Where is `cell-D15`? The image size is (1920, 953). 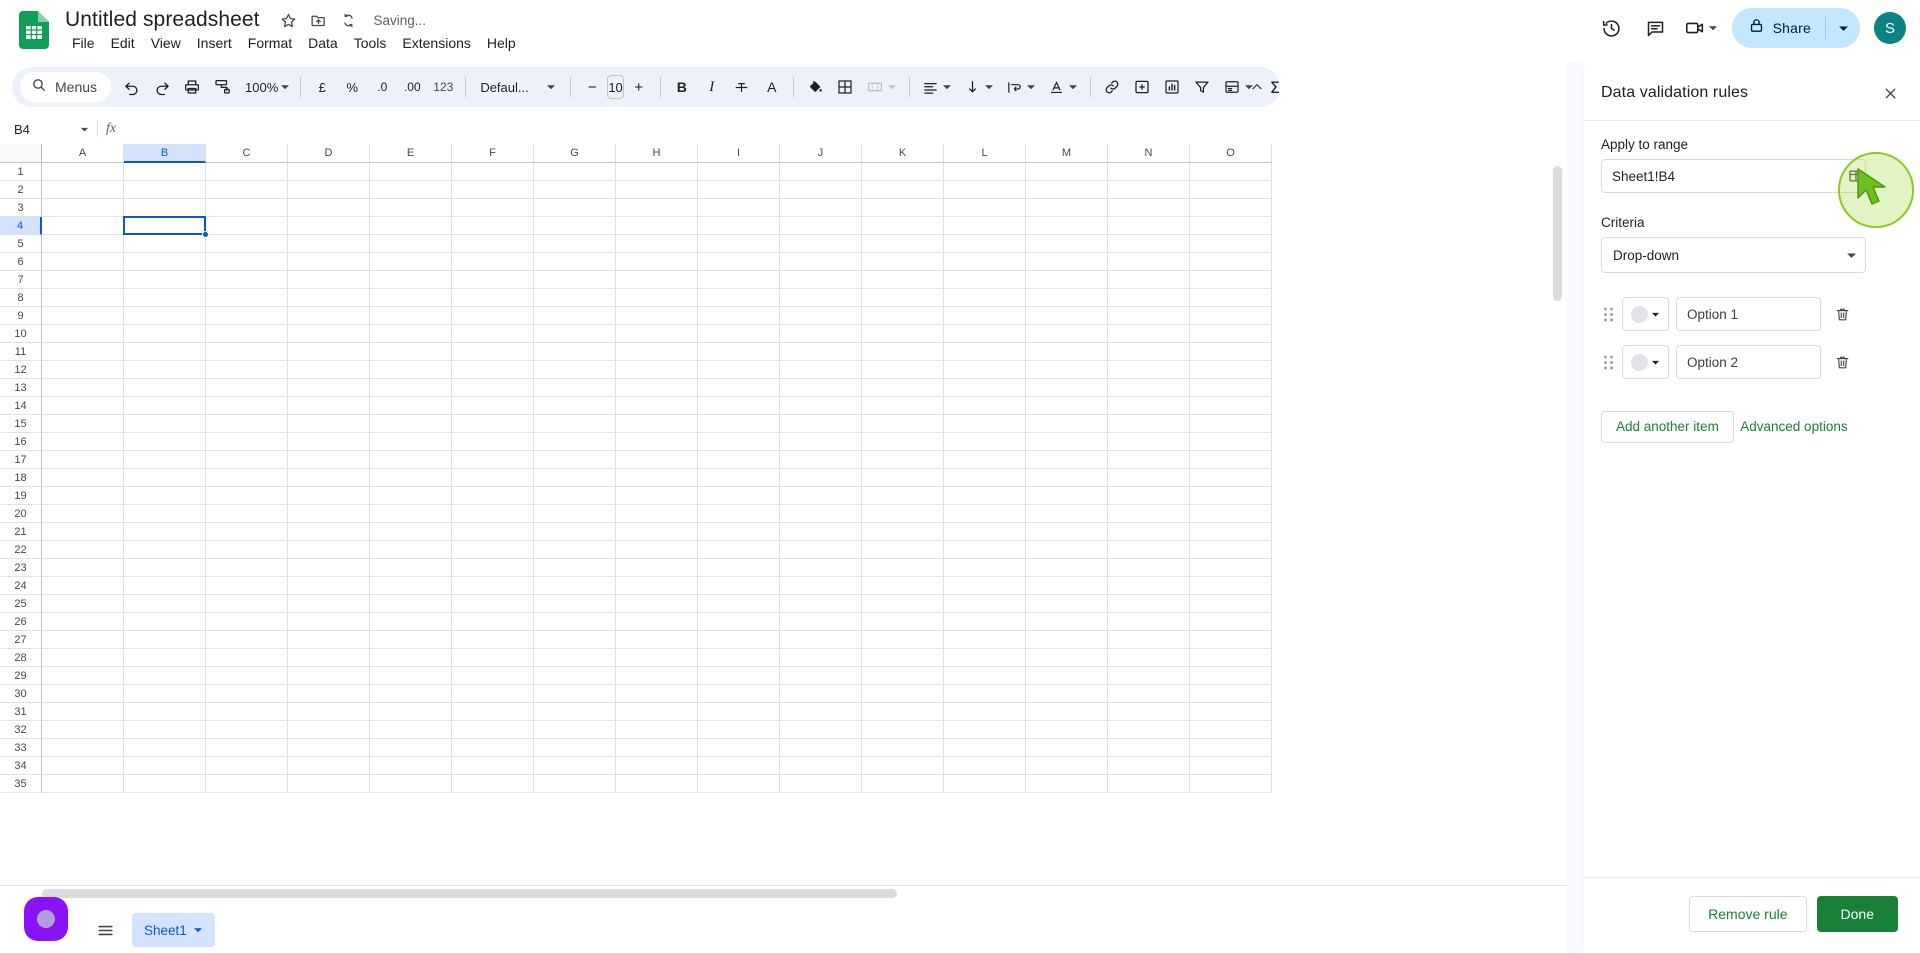 cell-D15 is located at coordinates (329, 424).